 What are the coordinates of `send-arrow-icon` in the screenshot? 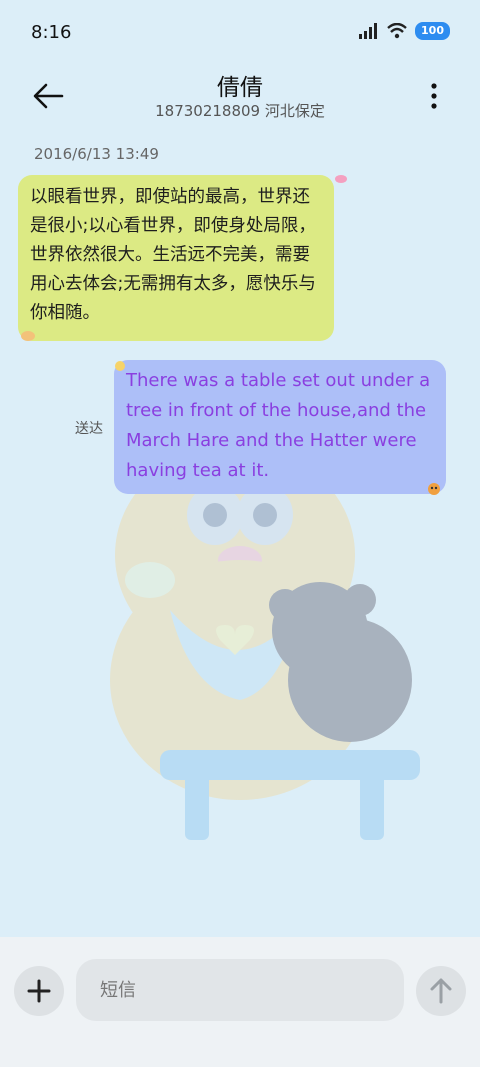 It's located at (441, 991).